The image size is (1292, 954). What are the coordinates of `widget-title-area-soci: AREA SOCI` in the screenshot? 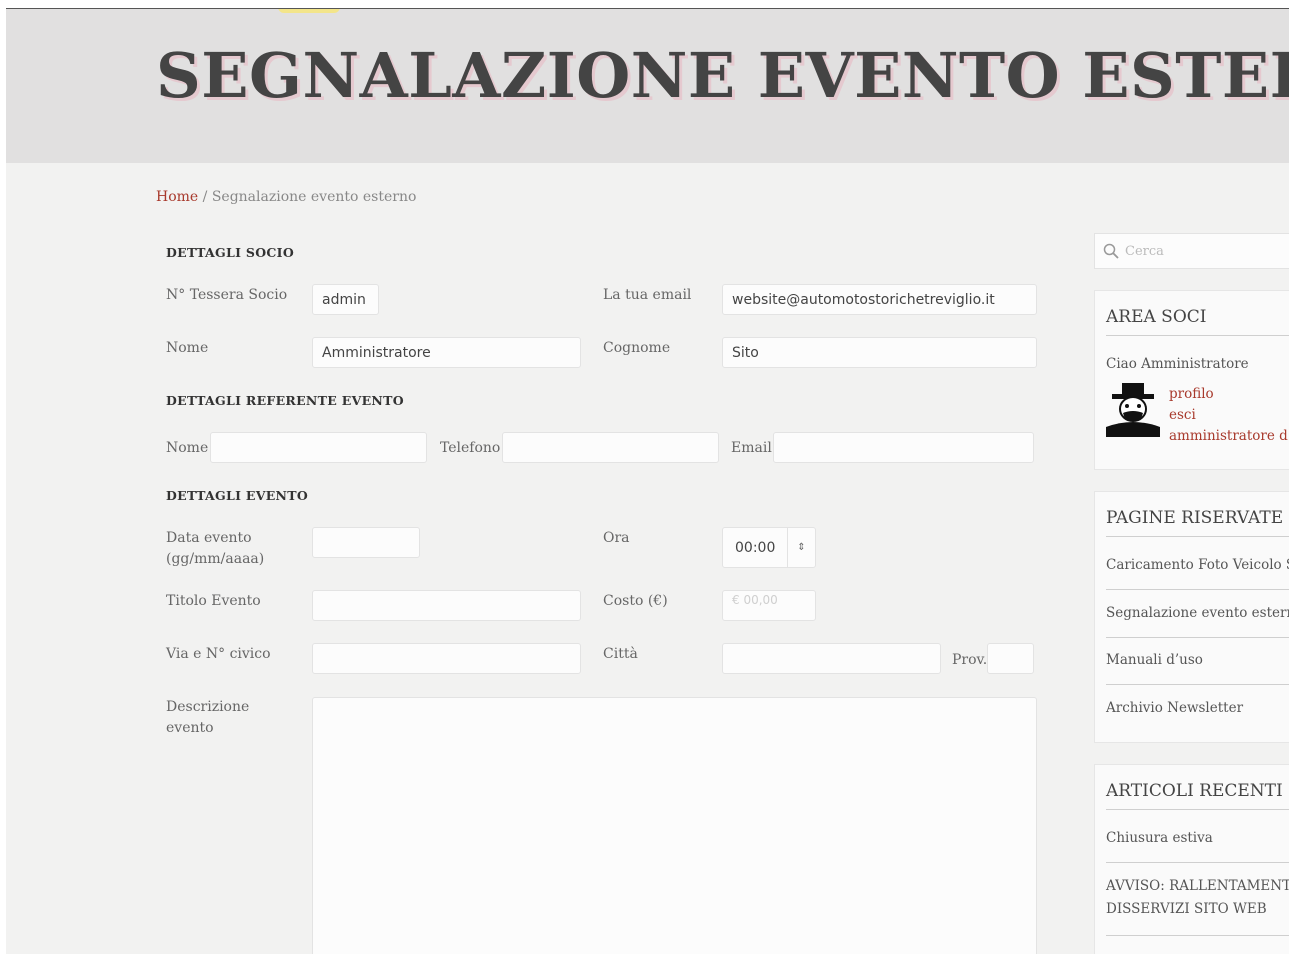 It's located at (1156, 317).